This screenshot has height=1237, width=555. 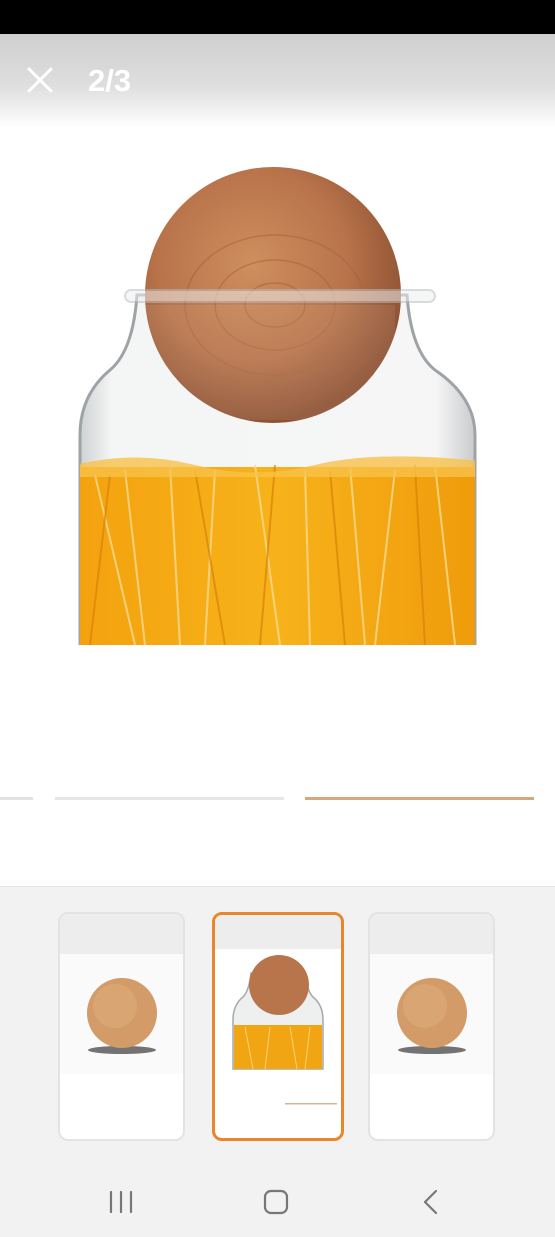 I want to click on glass-jar-thumbnail, so click(x=278, y=1010).